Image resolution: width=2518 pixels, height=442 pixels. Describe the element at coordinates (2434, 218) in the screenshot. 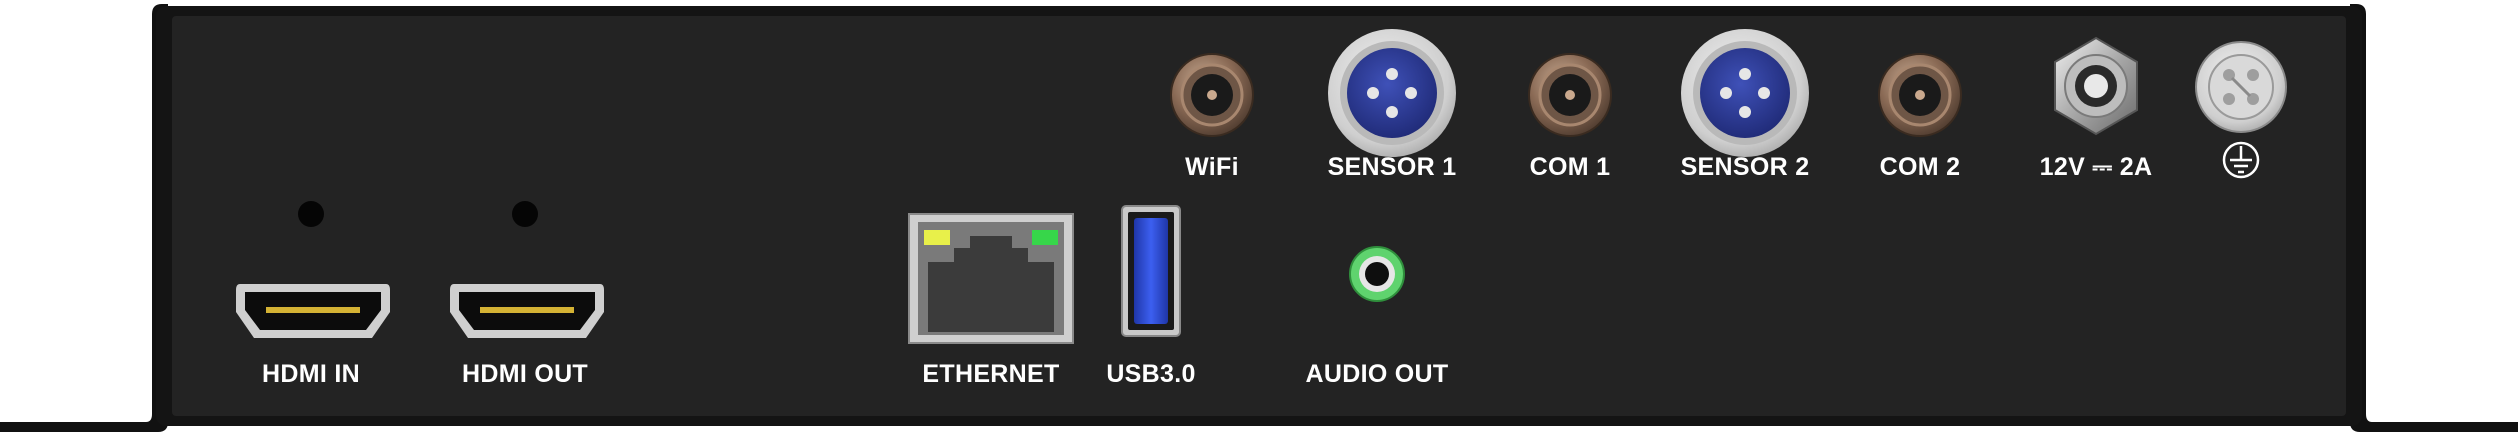

I see `mounting-bracket-right` at that location.